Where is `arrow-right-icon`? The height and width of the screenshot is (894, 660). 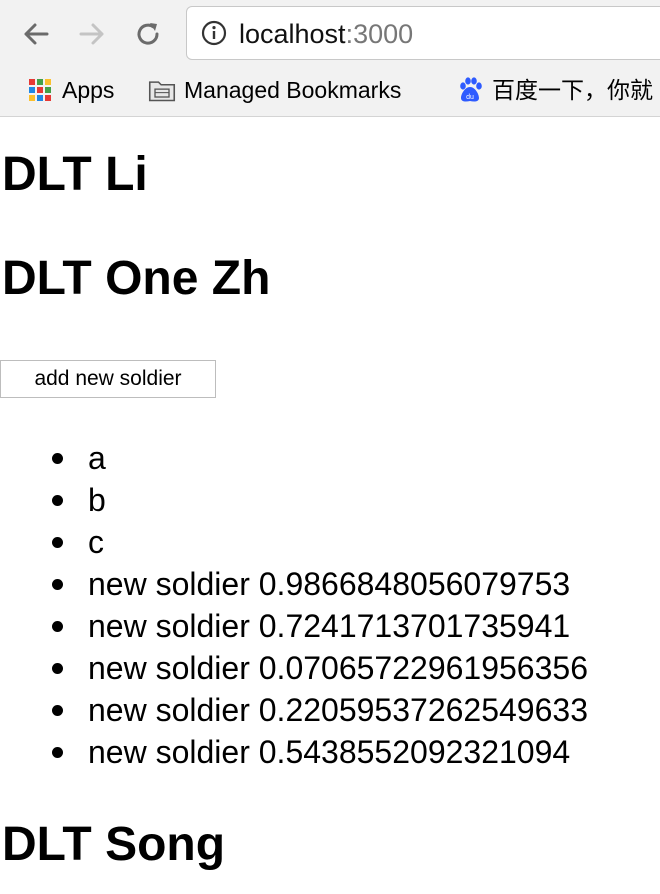 arrow-right-icon is located at coordinates (91, 34).